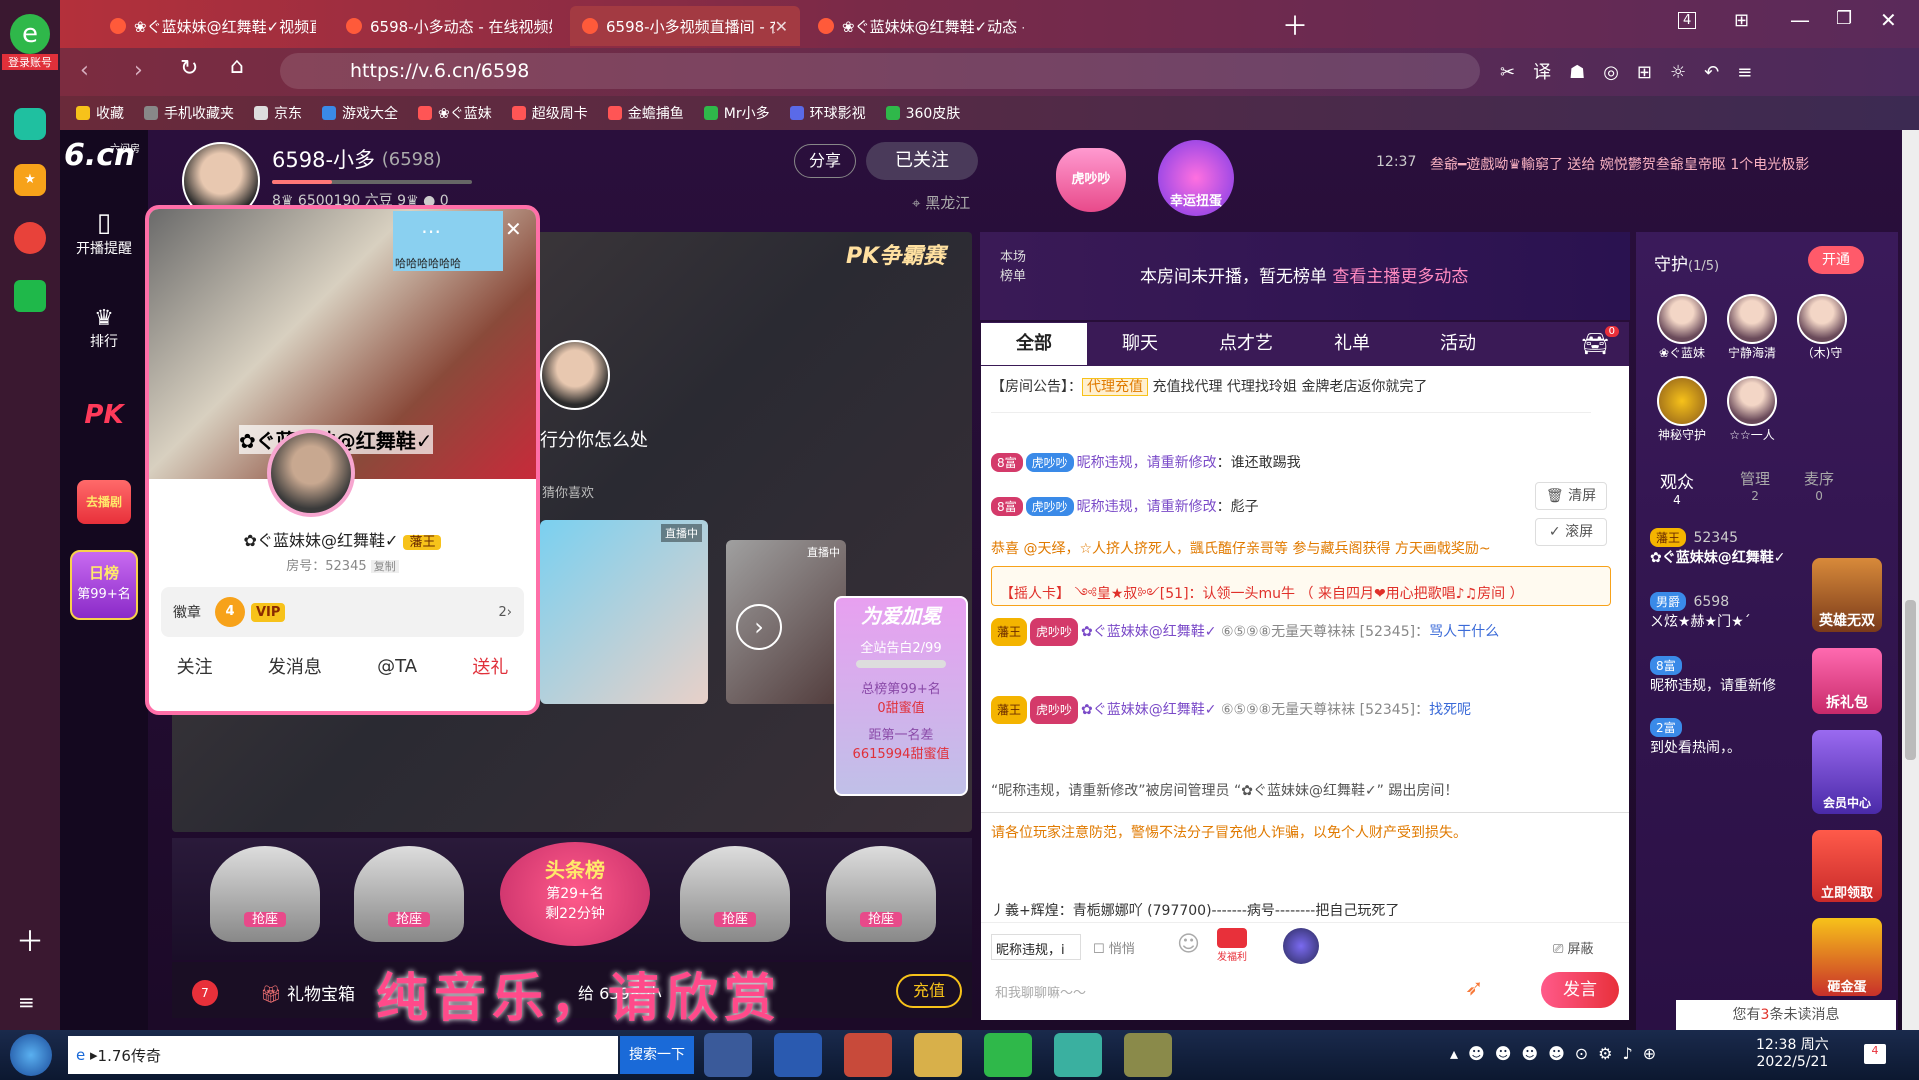  What do you see at coordinates (1458, 344) in the screenshot?
I see `tab-activity: 活动` at bounding box center [1458, 344].